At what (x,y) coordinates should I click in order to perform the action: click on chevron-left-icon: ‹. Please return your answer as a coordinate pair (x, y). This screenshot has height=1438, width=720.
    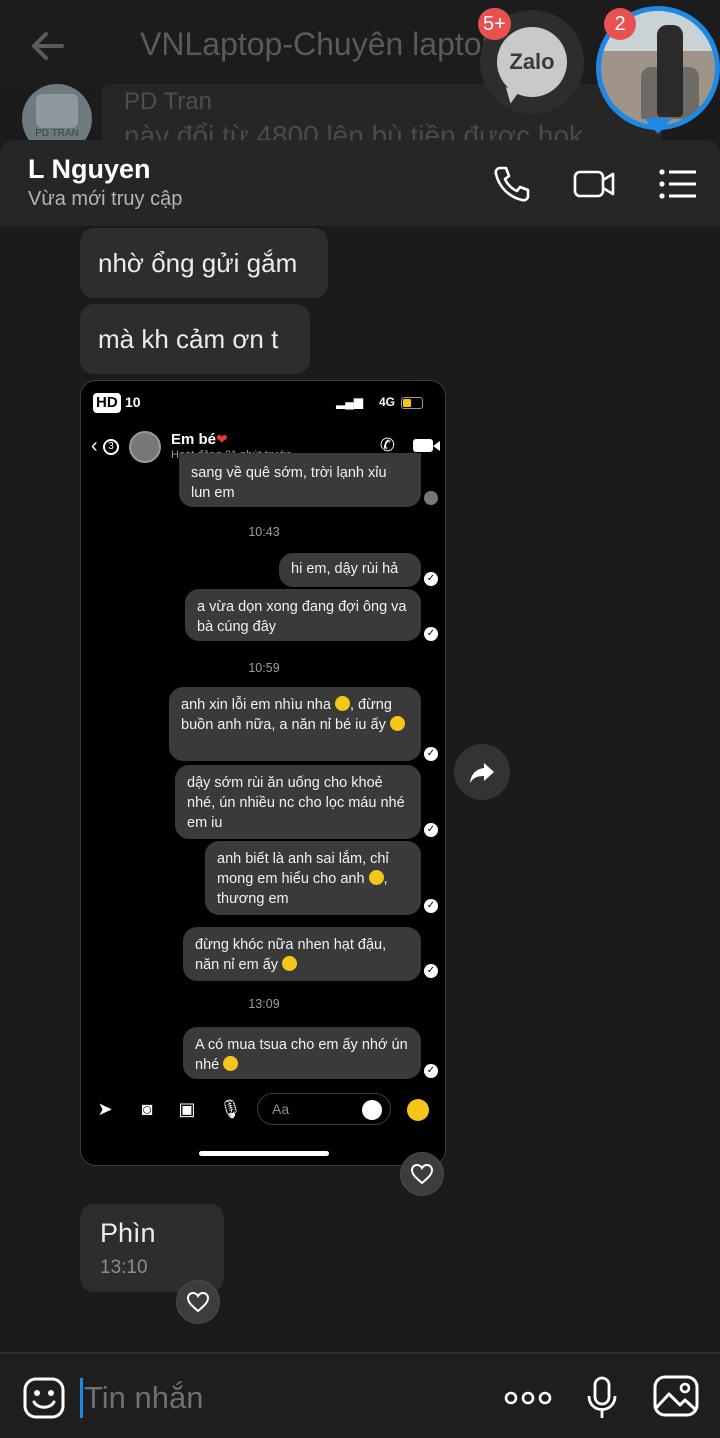
    Looking at the image, I should click on (94, 446).